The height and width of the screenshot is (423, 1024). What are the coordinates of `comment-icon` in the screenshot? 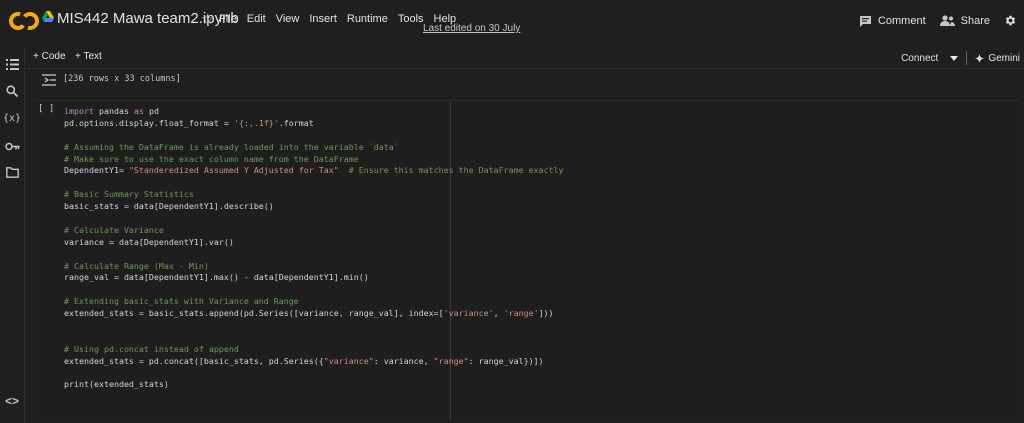 It's located at (865, 21).